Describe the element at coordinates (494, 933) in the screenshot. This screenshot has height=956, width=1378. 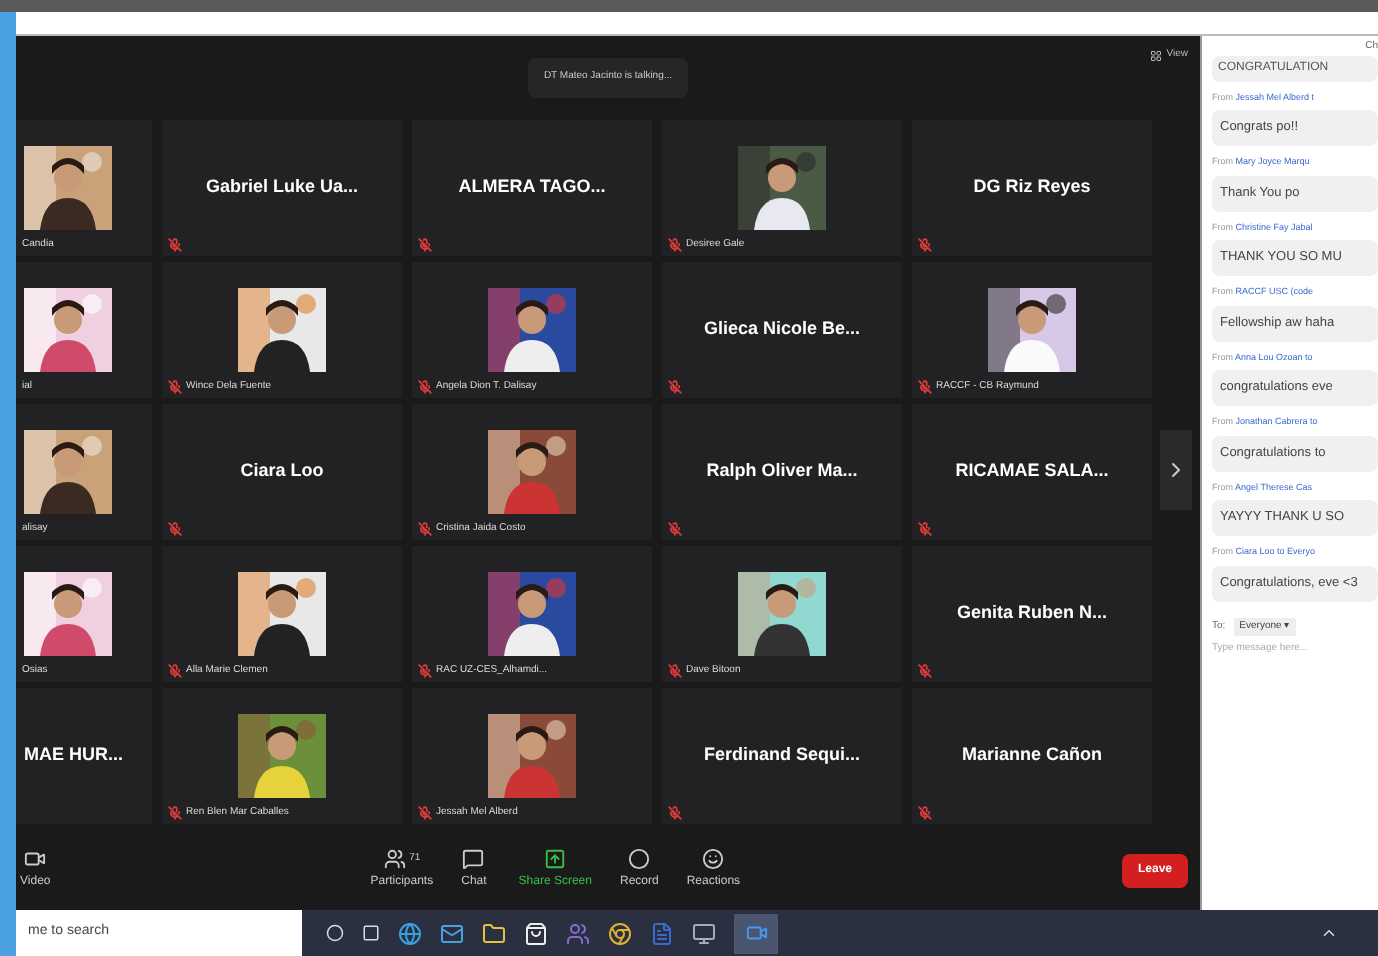
I see `folder-icon` at that location.